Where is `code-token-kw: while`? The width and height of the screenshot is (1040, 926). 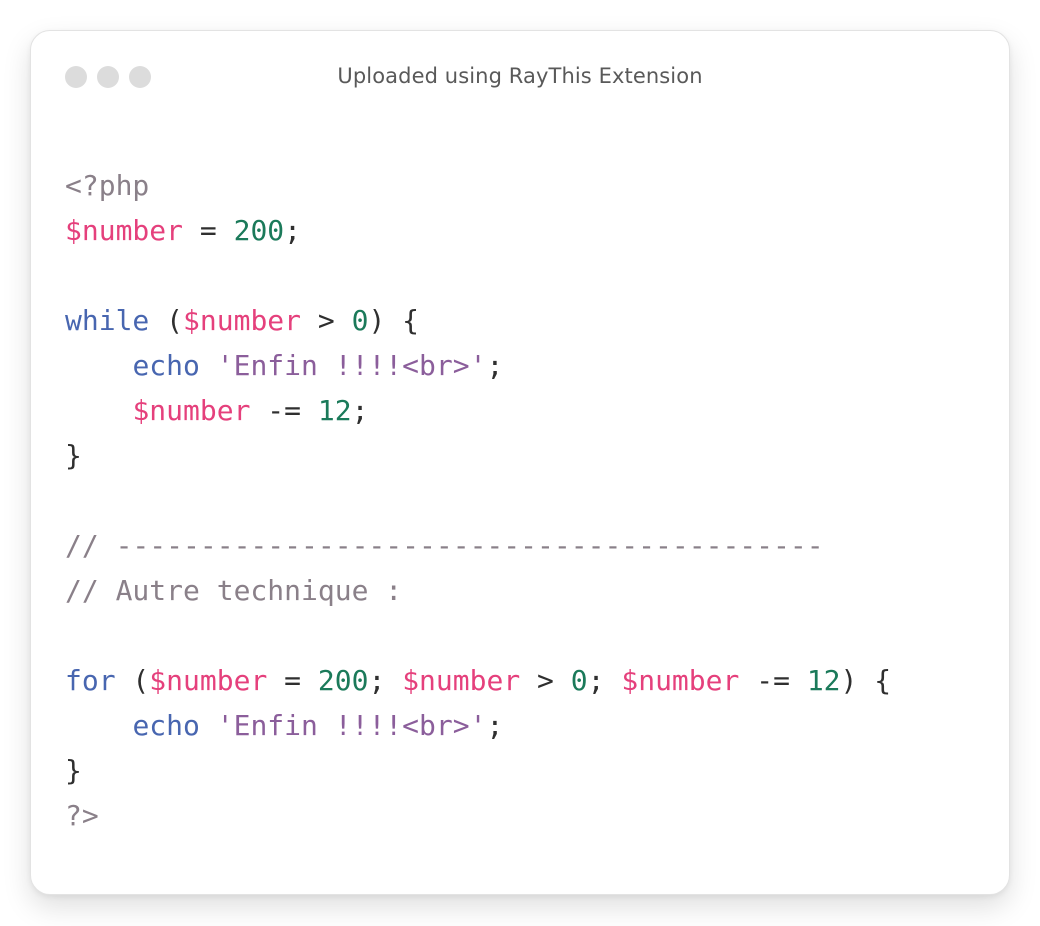
code-token-kw: while is located at coordinates (107, 320).